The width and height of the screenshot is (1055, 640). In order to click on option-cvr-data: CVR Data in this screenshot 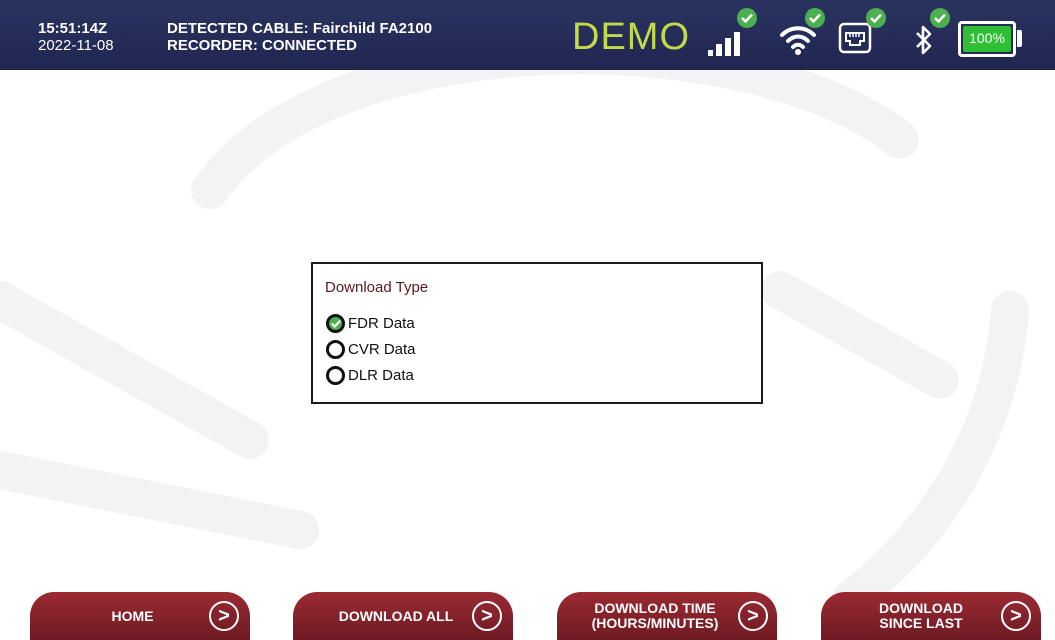, I will do `click(371, 349)`.